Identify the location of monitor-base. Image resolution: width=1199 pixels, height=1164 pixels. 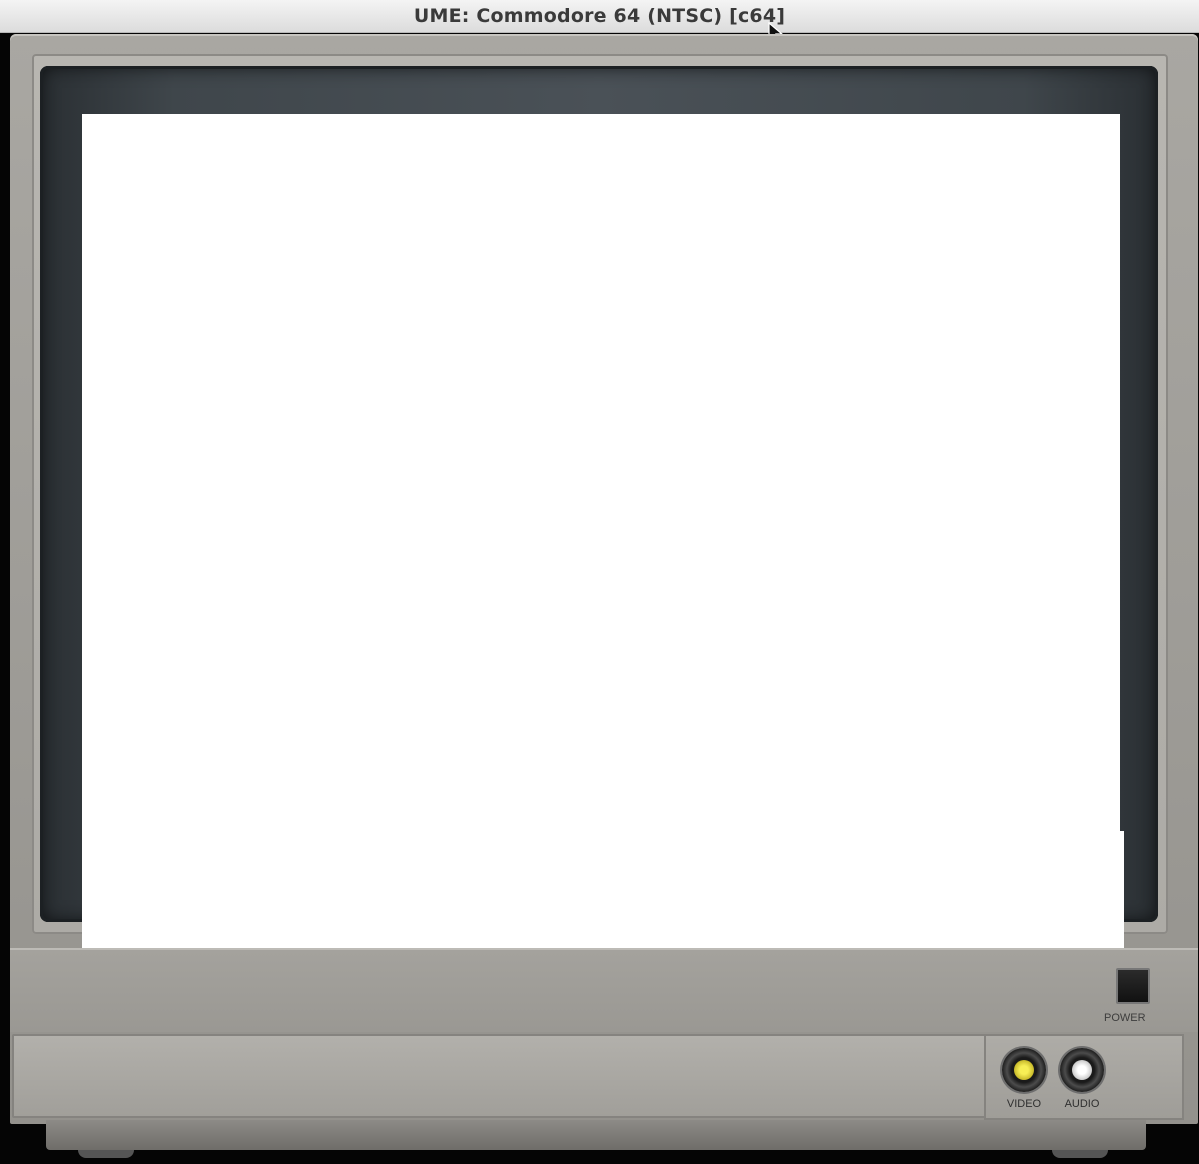
(596, 1135).